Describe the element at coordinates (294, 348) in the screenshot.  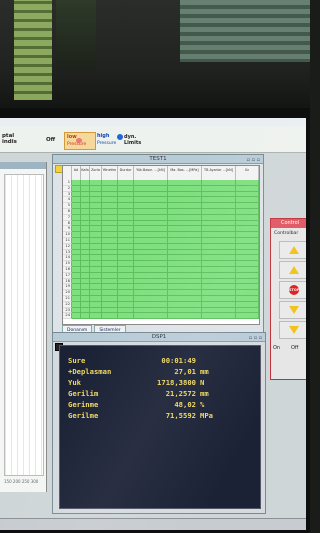
I see `off-toggle-button: Off` at that location.